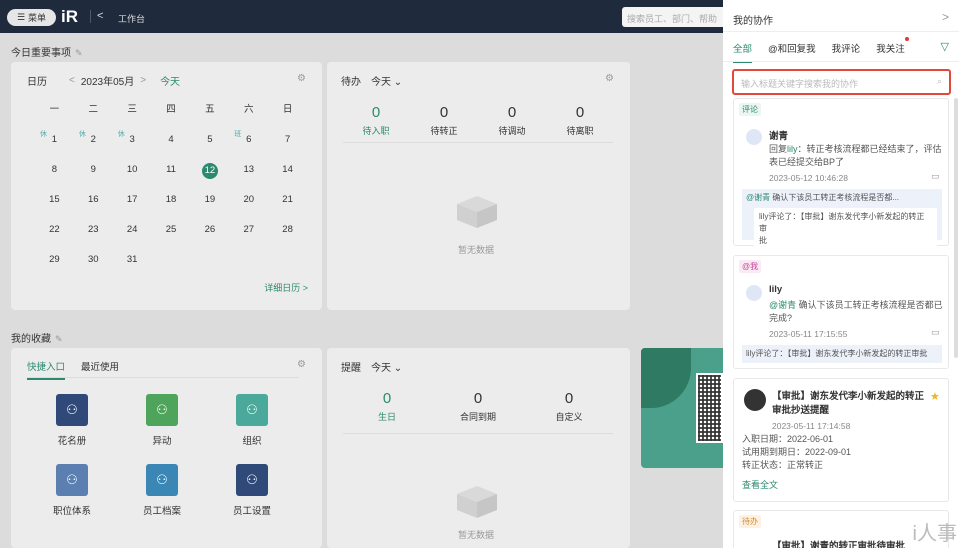 The width and height of the screenshot is (959, 548). Describe the element at coordinates (750, 266) in the screenshot. I see `mention-badge: @我` at that location.